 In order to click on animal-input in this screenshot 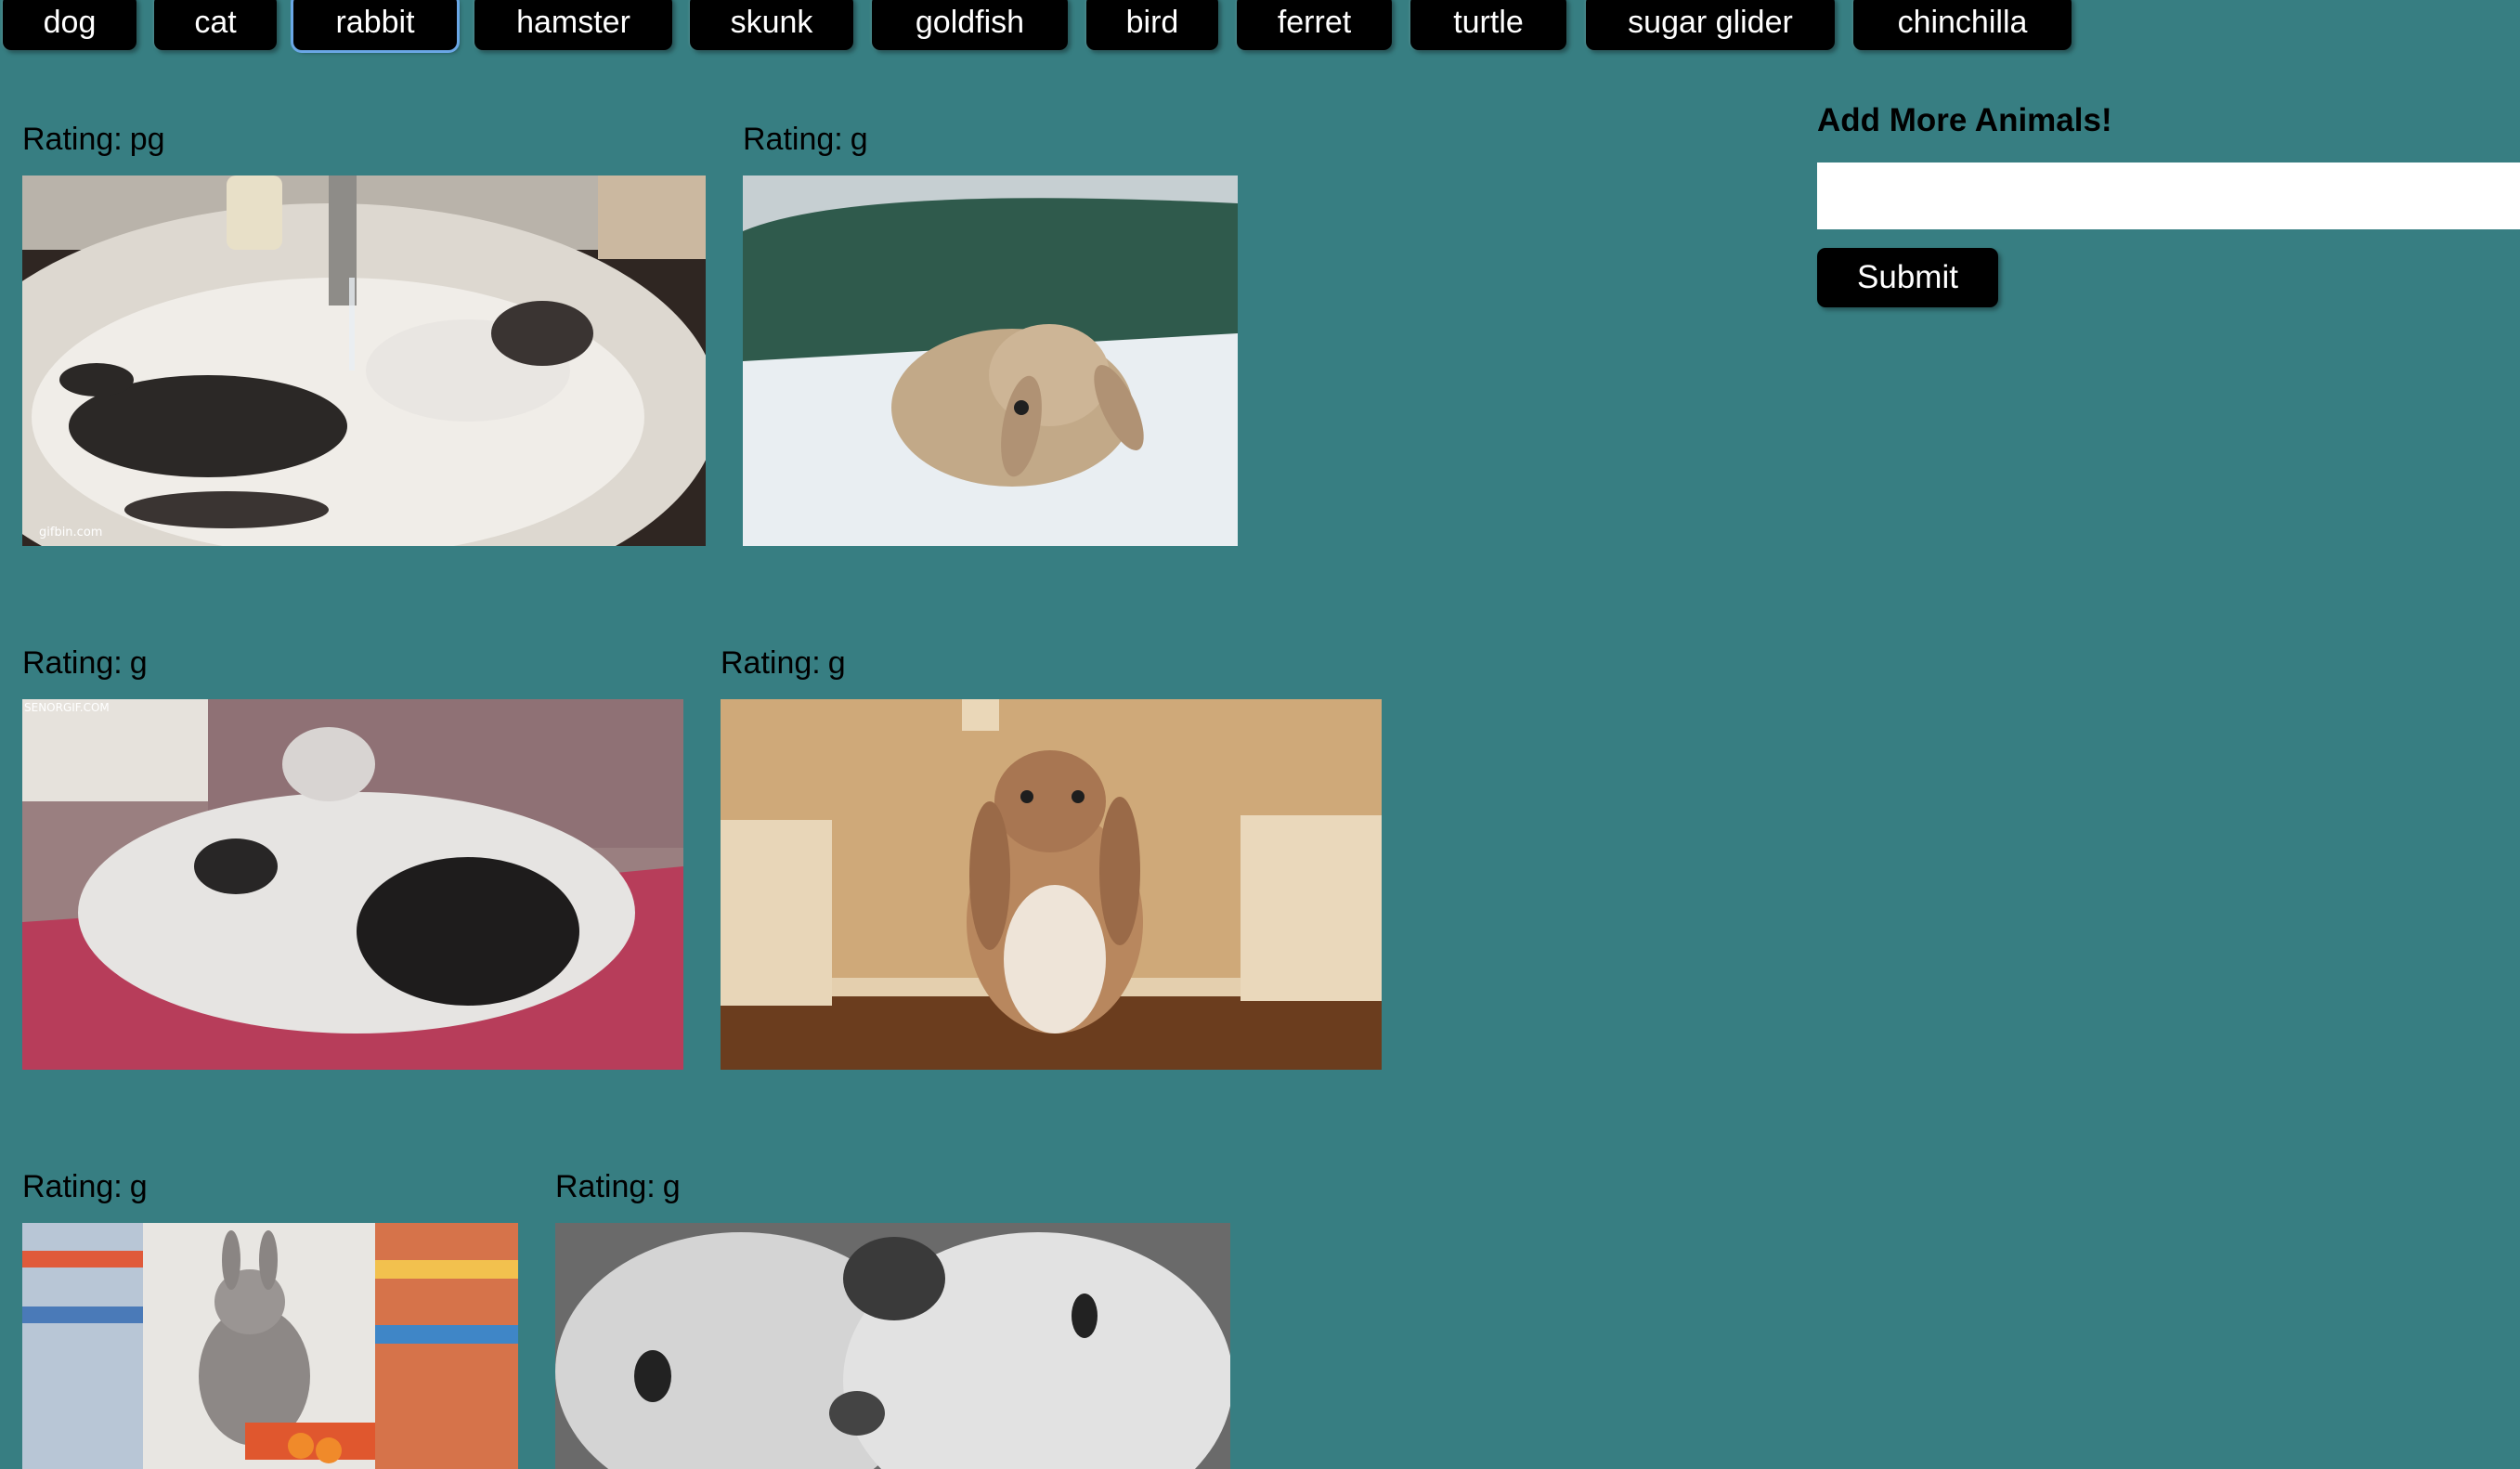, I will do `click(2168, 195)`.